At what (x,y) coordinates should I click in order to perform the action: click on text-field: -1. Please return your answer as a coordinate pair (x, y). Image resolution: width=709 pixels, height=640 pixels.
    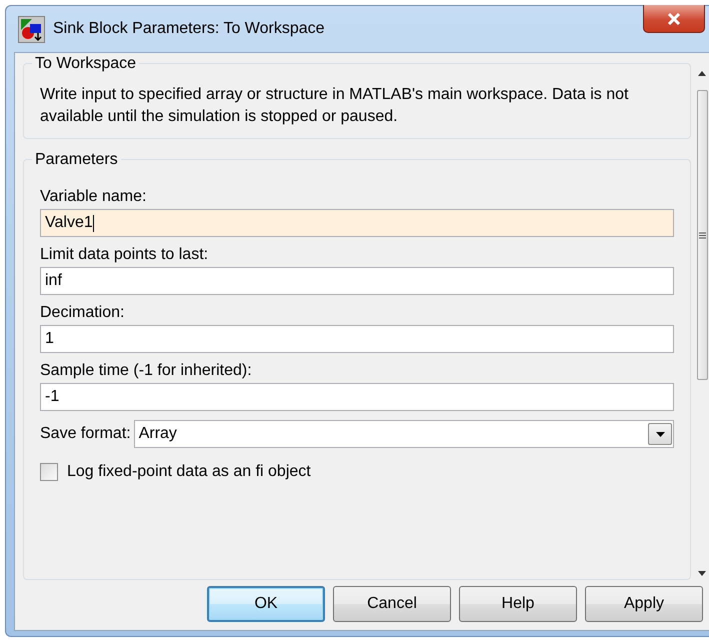
    Looking at the image, I should click on (357, 397).